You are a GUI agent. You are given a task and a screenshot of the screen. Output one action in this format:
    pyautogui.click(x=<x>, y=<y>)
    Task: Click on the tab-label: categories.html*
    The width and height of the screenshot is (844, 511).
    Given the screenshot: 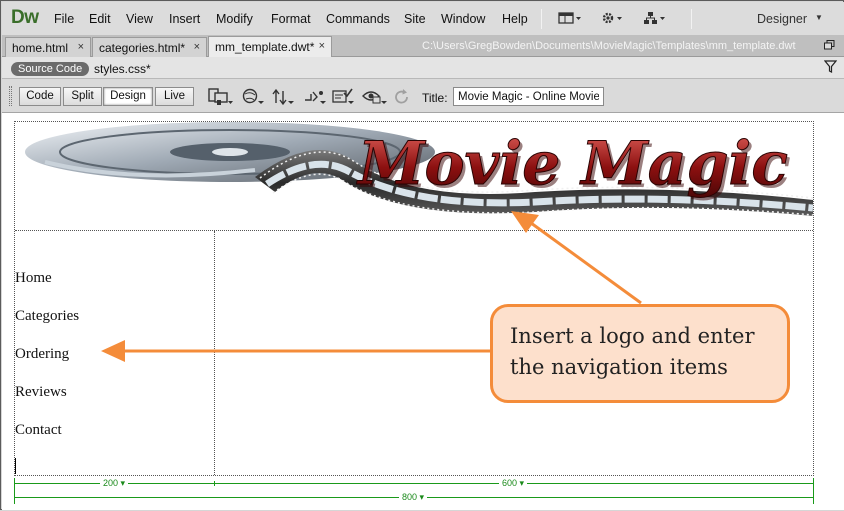 What is the action you would take?
    pyautogui.click(x=142, y=48)
    